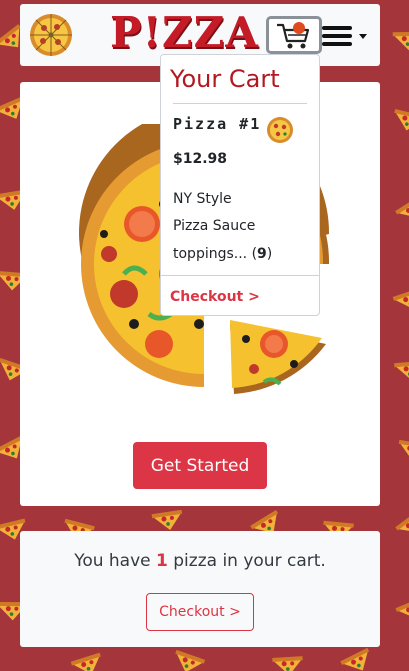  I want to click on checkout-button: Checkout >, so click(200, 612).